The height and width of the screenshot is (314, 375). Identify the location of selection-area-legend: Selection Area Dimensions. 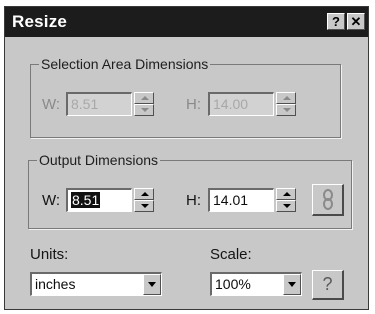
(125, 64).